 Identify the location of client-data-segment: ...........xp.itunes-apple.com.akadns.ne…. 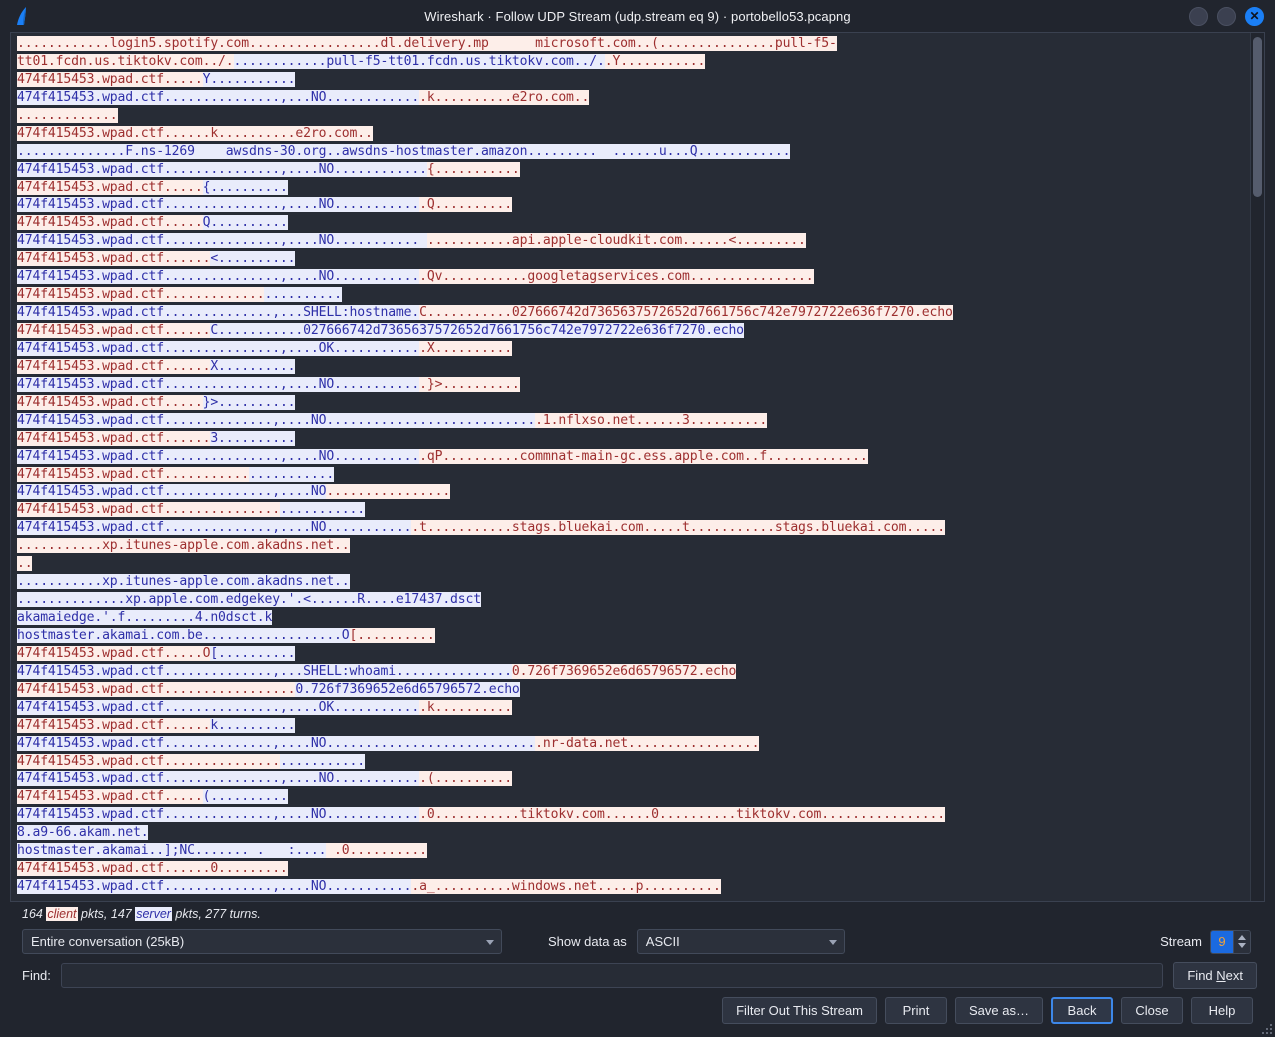
(183, 546).